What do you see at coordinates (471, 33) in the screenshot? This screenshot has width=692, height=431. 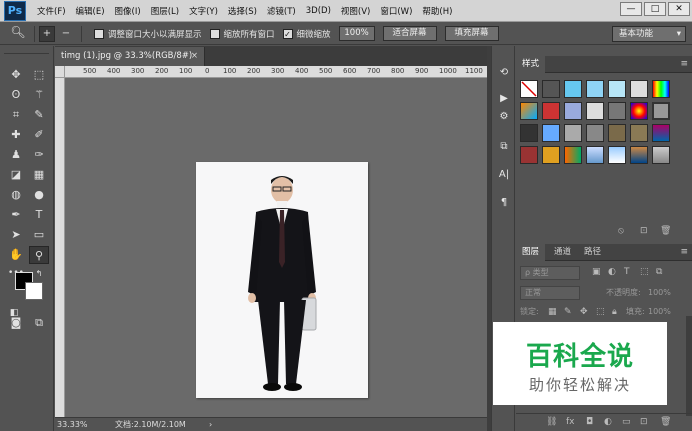 I see `fill-screen-button: 填充屏幕` at bounding box center [471, 33].